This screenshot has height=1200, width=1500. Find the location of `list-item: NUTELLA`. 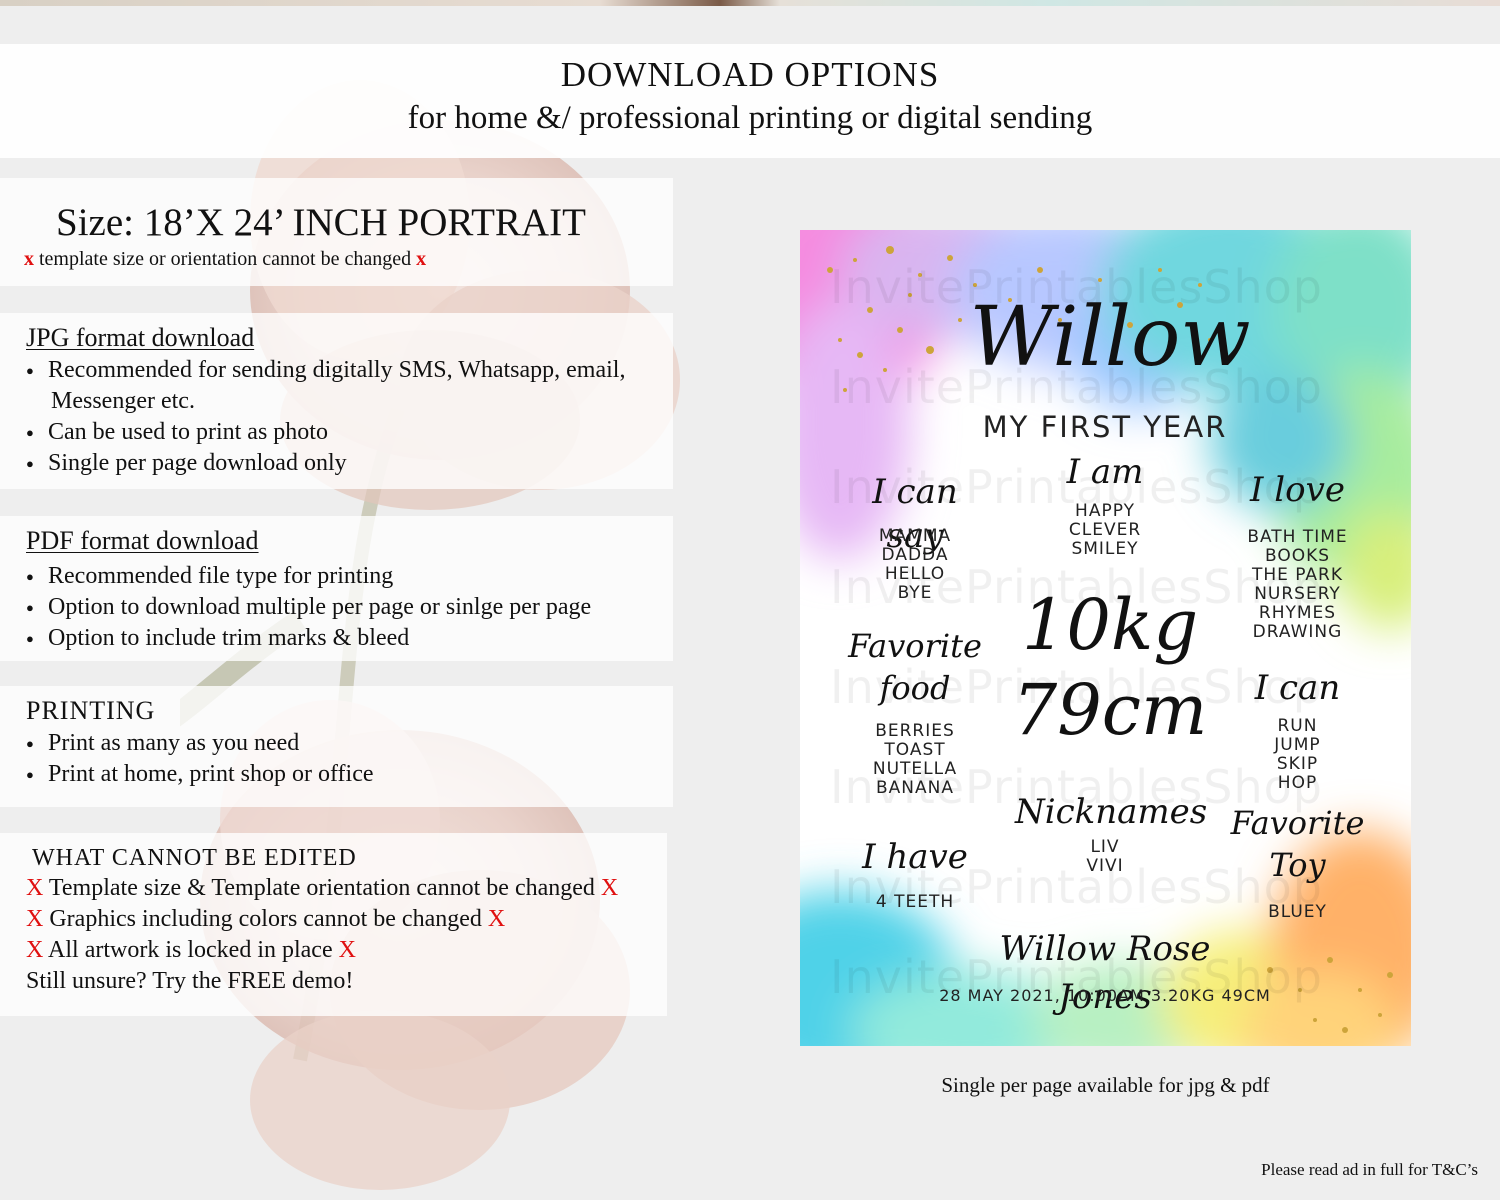

list-item: NUTELLA is located at coordinates (915, 769).